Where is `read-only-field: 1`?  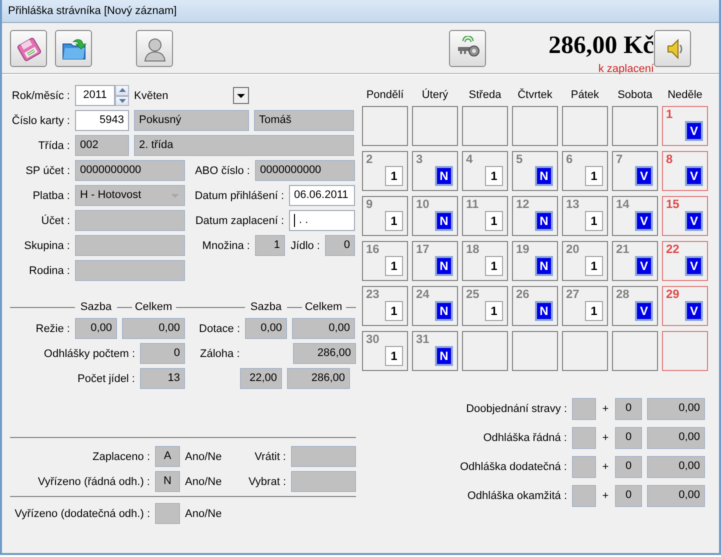
read-only-field: 1 is located at coordinates (270, 245).